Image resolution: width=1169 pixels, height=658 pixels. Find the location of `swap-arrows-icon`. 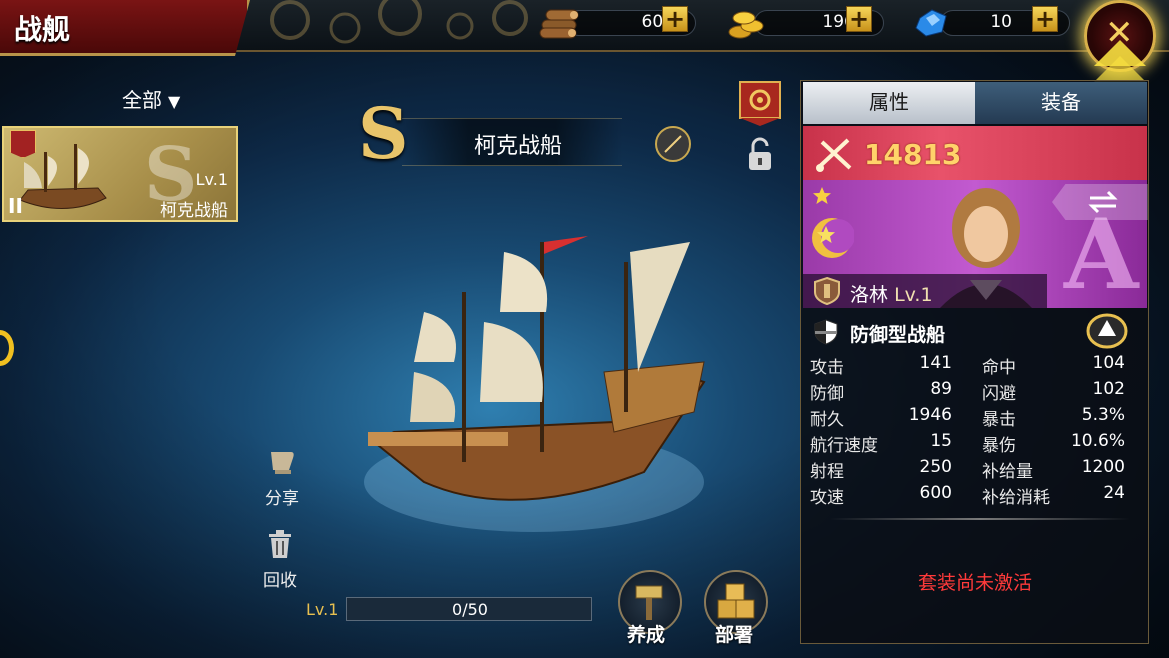

swap-arrows-icon is located at coordinates (1103, 202).